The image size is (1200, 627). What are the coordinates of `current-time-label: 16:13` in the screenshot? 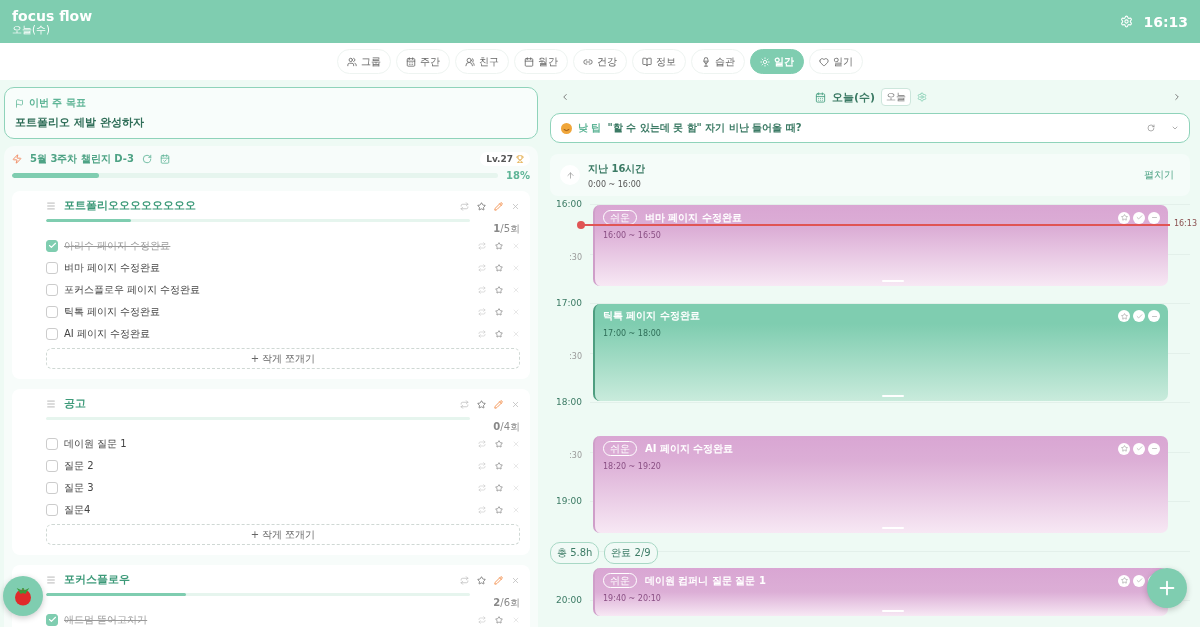 It's located at (1185, 224).